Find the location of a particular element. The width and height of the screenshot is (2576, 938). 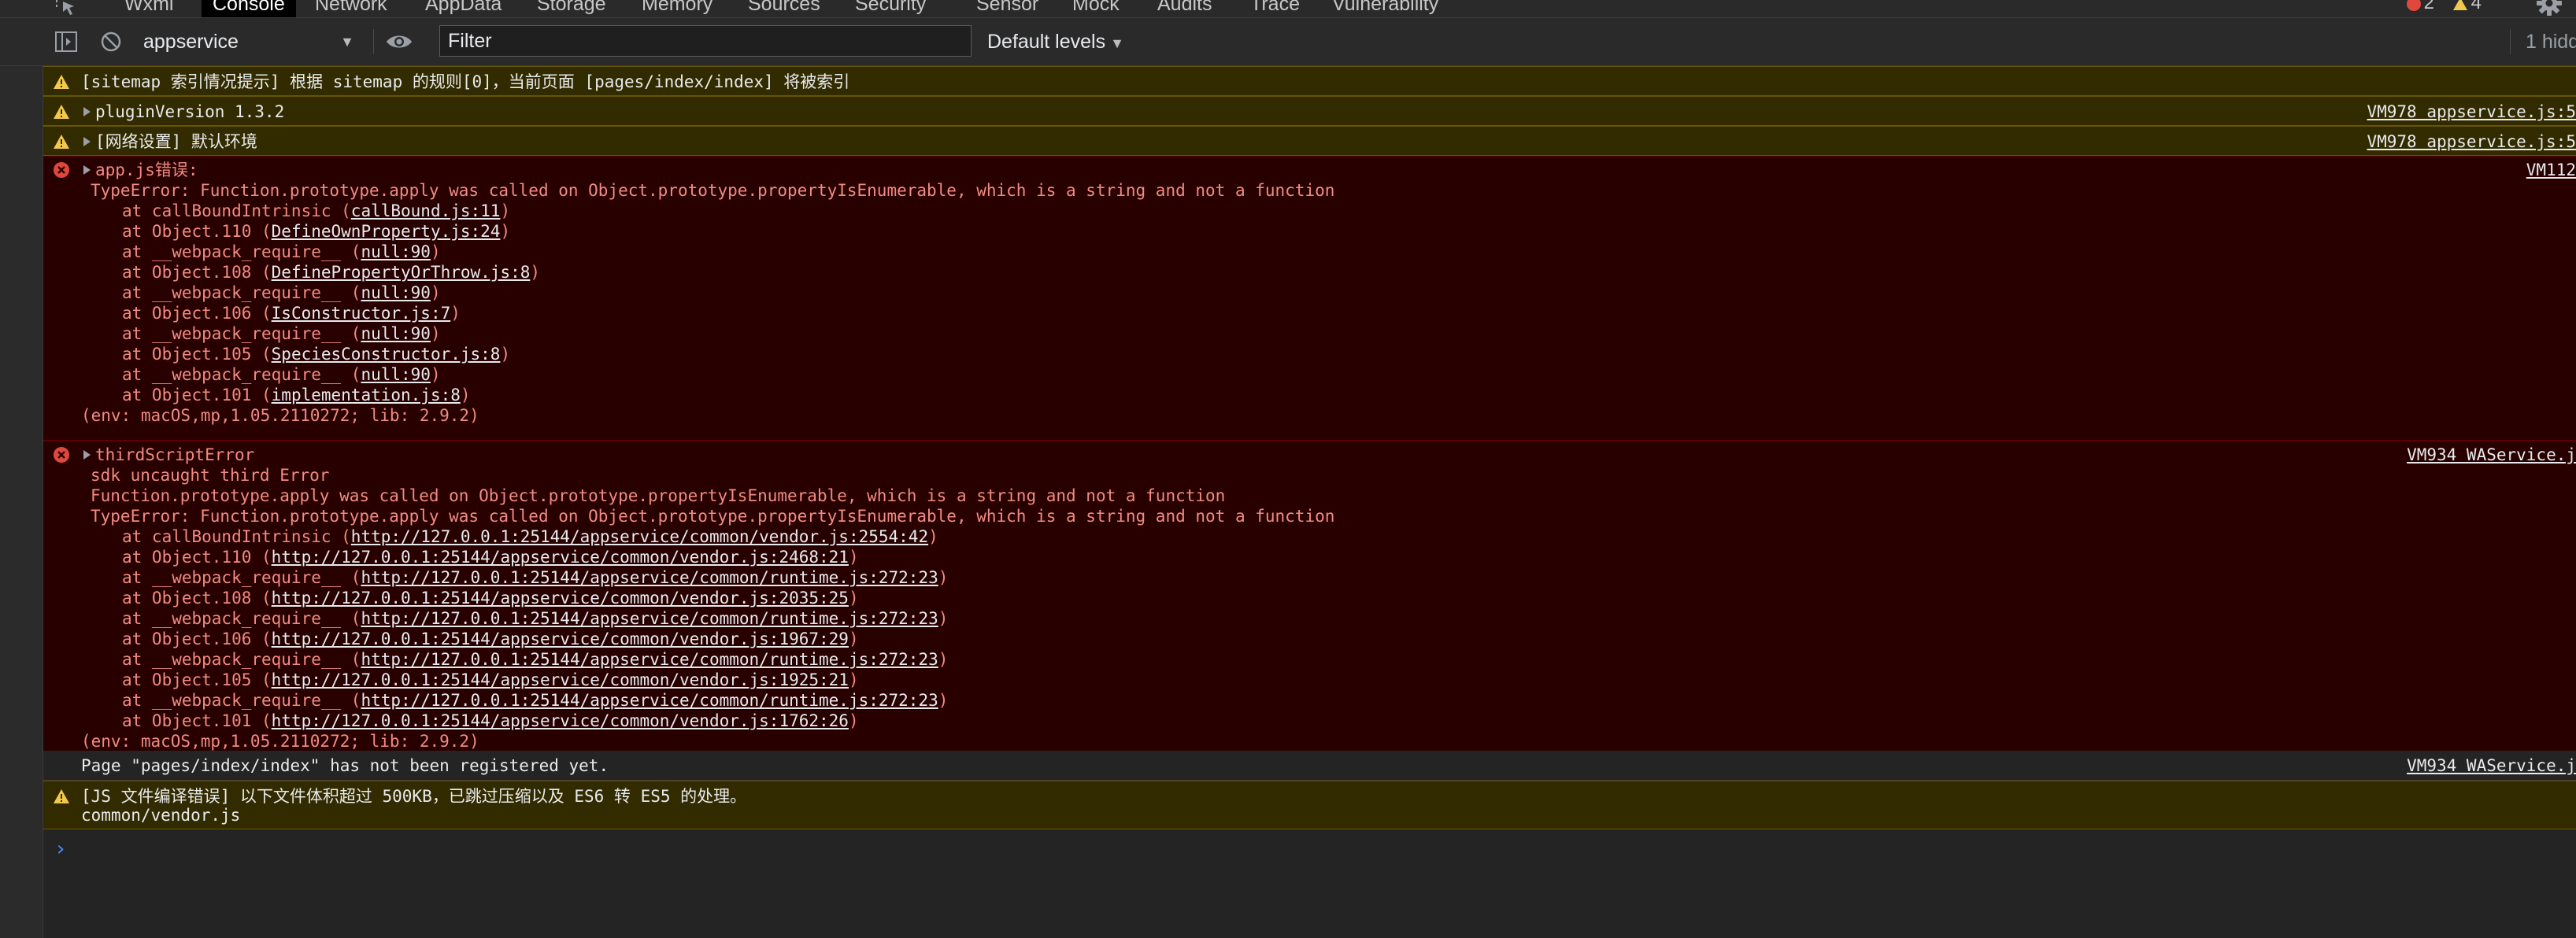

warning-count: 4 is located at coordinates (2476, 7).